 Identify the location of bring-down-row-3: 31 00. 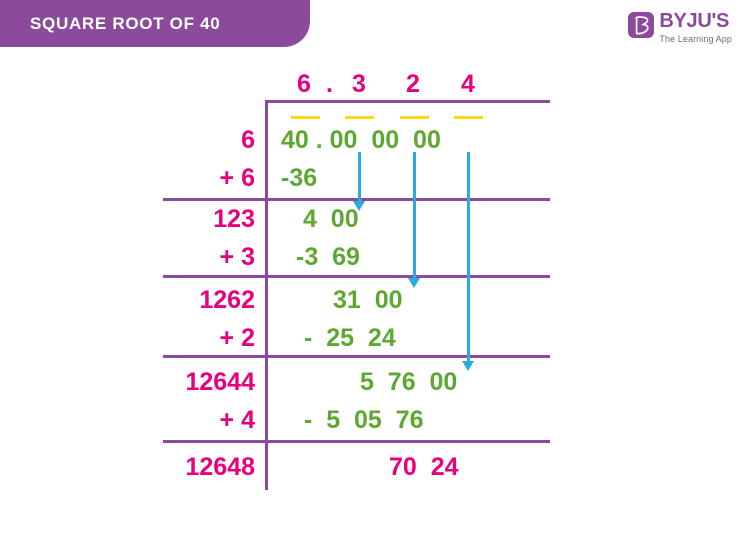
(368, 300).